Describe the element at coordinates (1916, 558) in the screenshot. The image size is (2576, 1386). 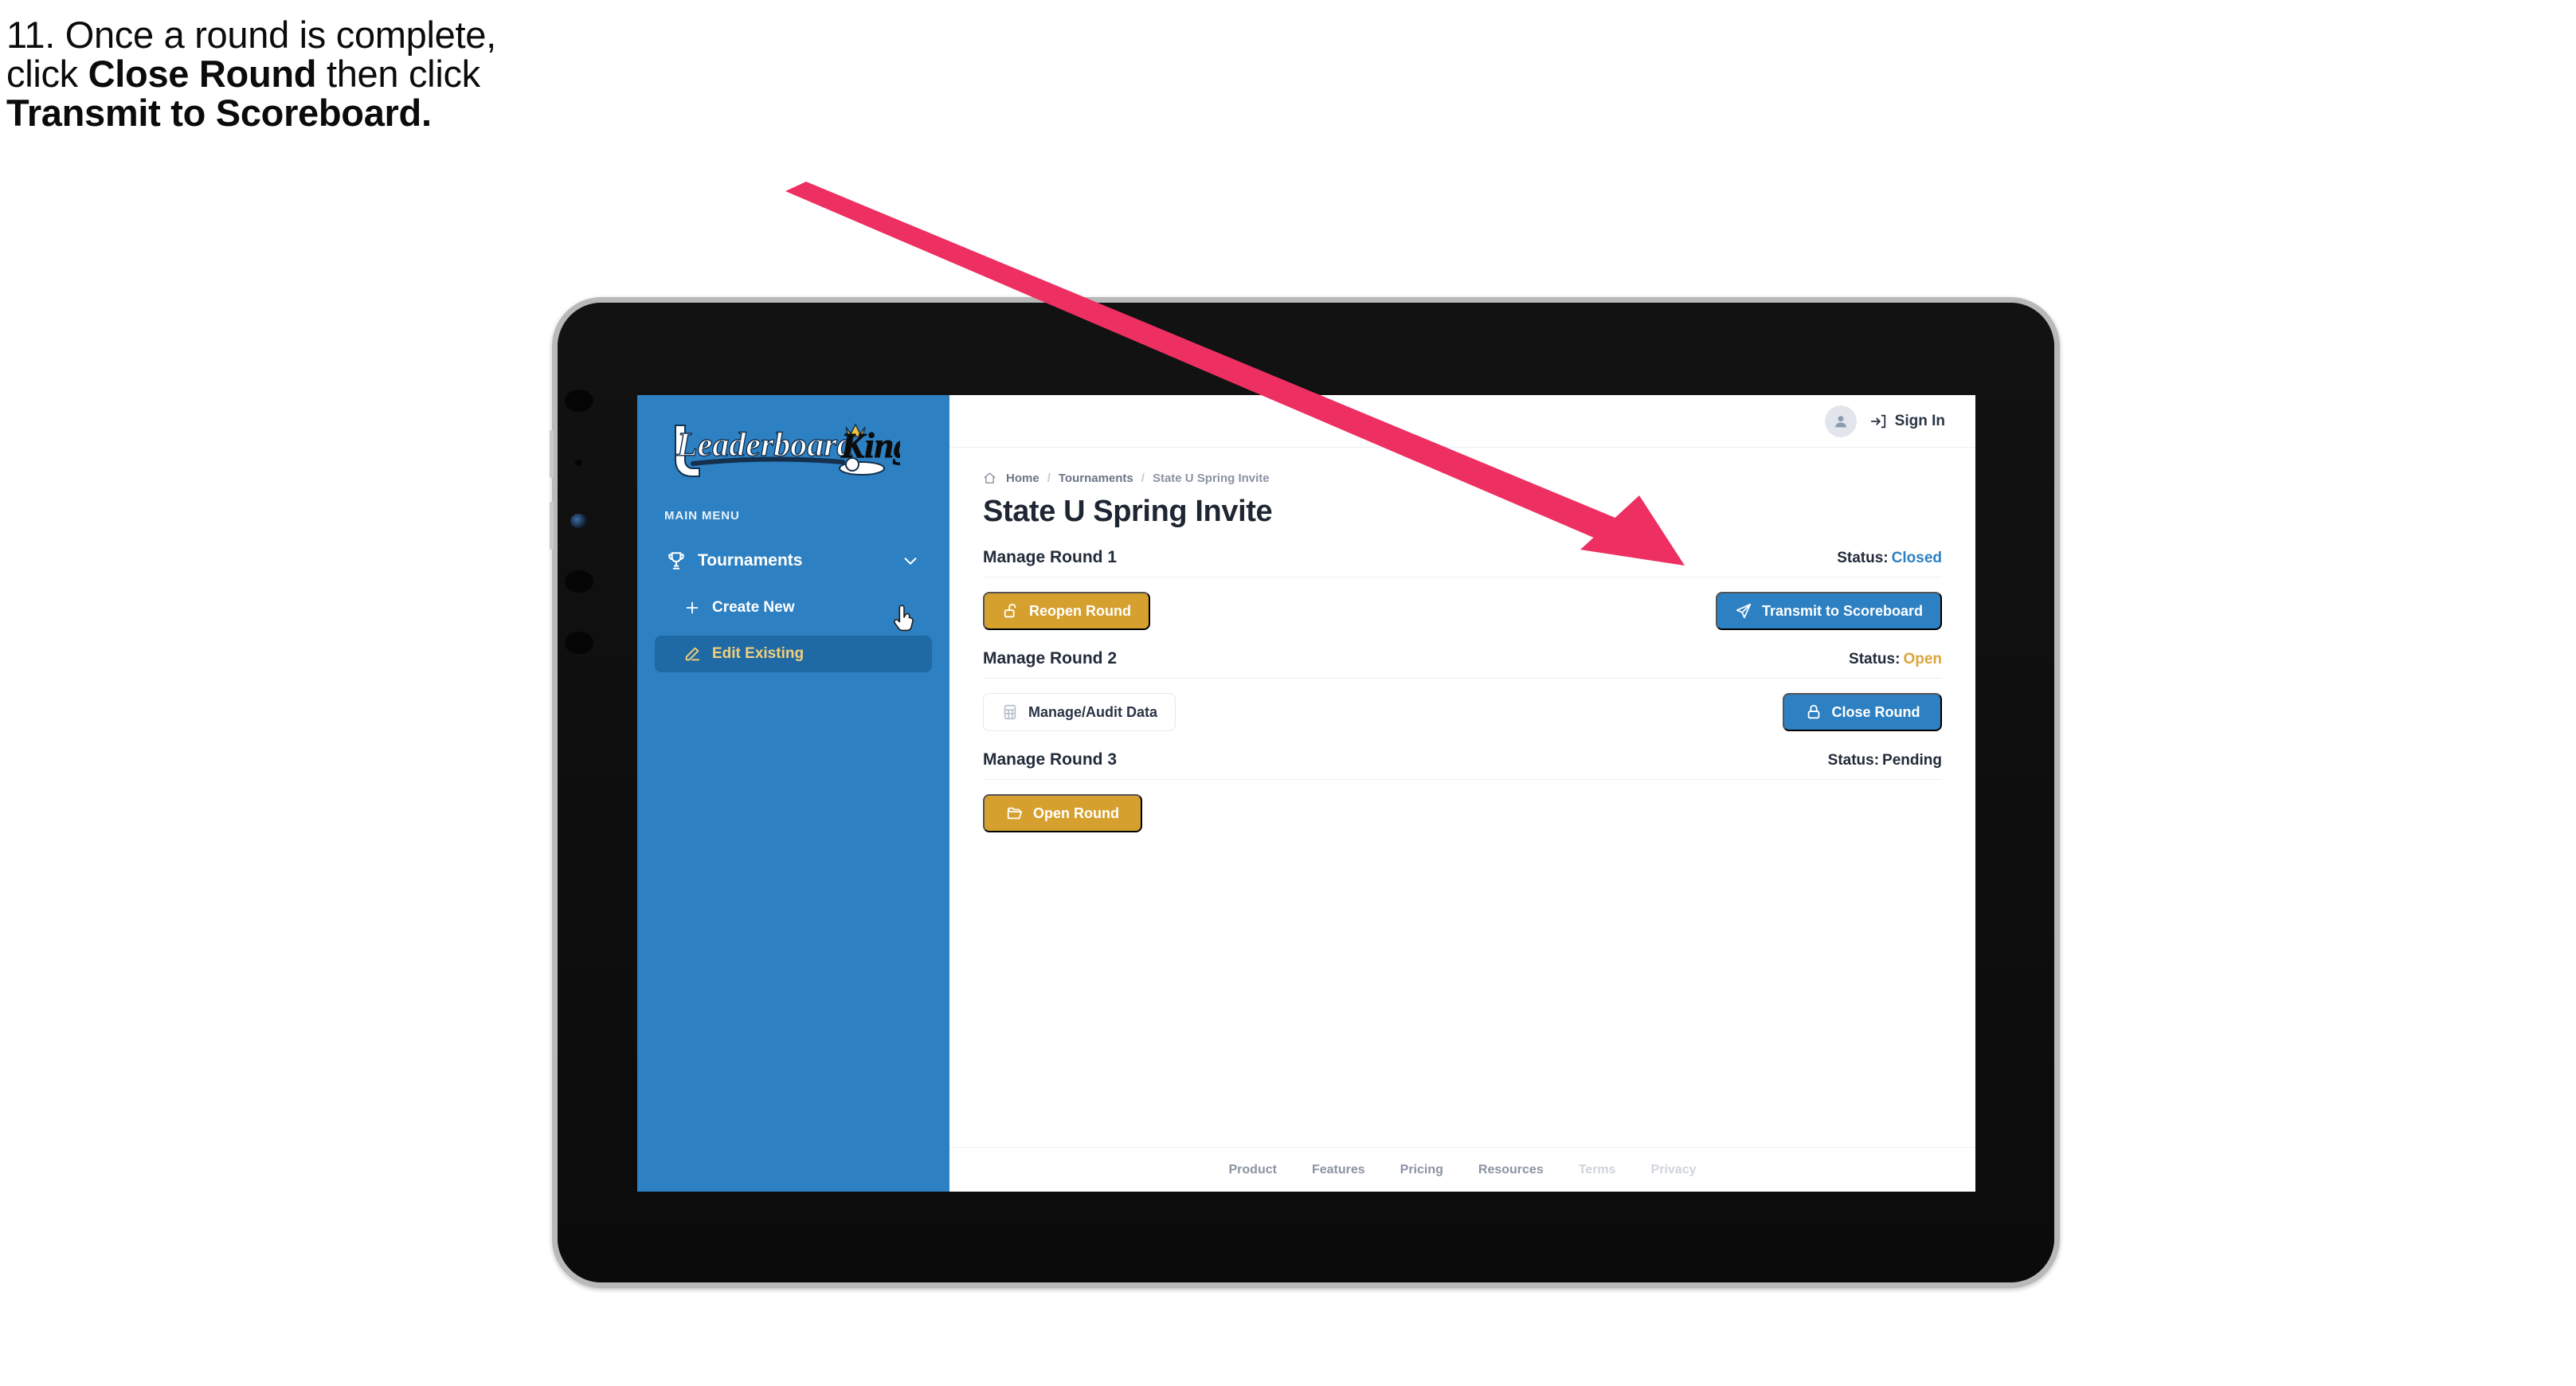
I see `round-1-status-value: Closed` at that location.